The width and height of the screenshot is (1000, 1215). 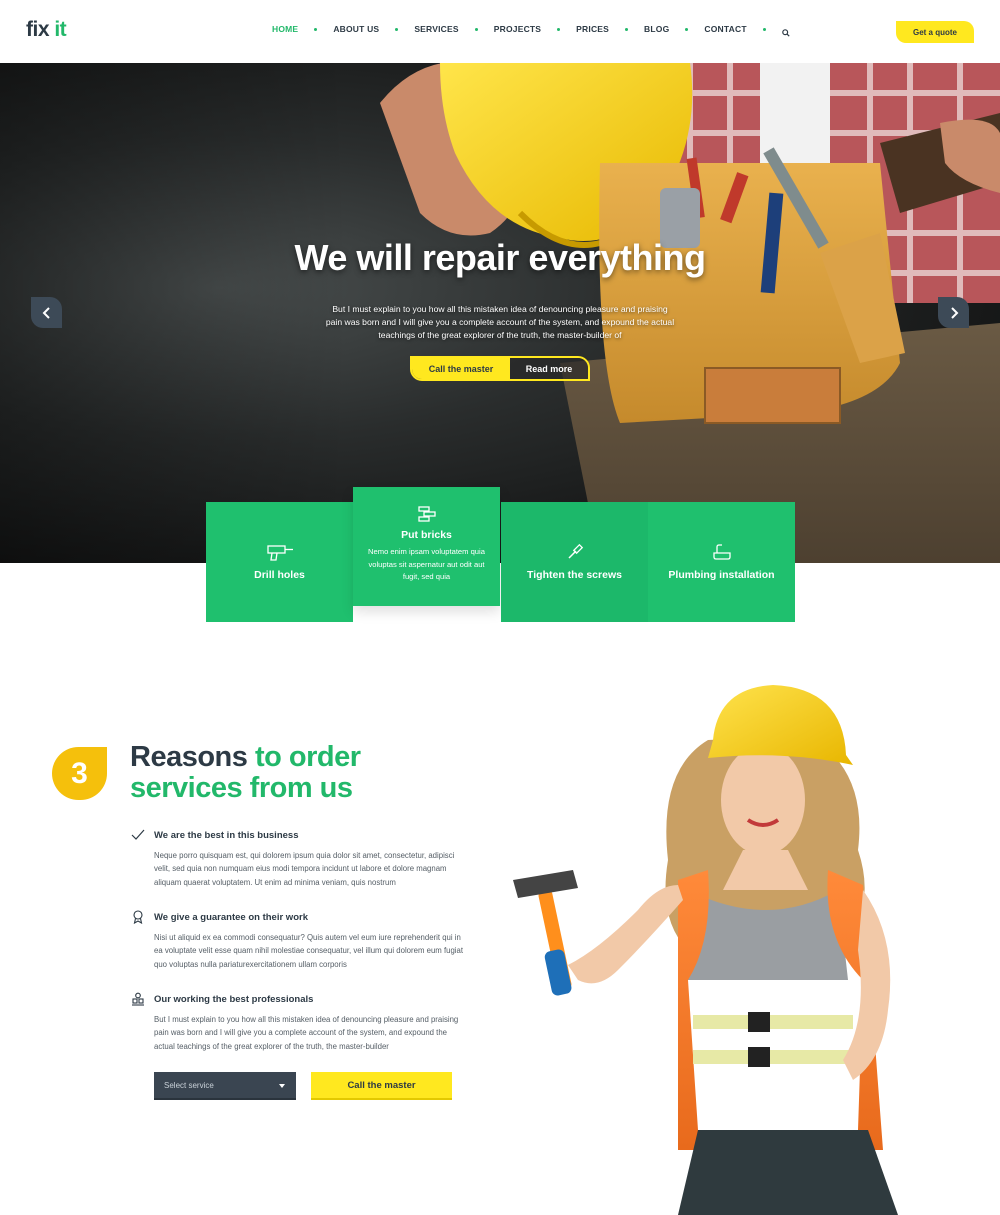 What do you see at coordinates (189, 1085) in the screenshot?
I see `select-service-value: Select service` at bounding box center [189, 1085].